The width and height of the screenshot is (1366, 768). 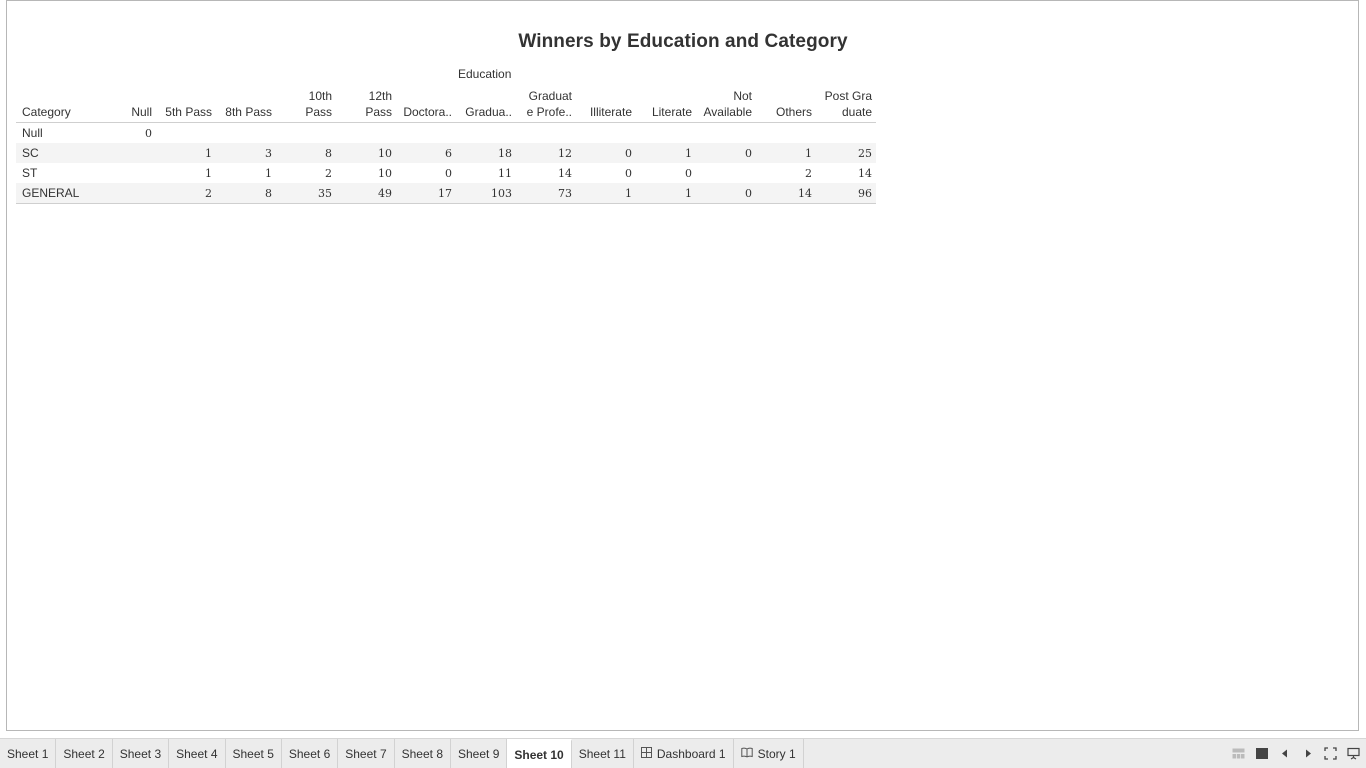 What do you see at coordinates (366, 193) in the screenshot?
I see `value-cell: 49` at bounding box center [366, 193].